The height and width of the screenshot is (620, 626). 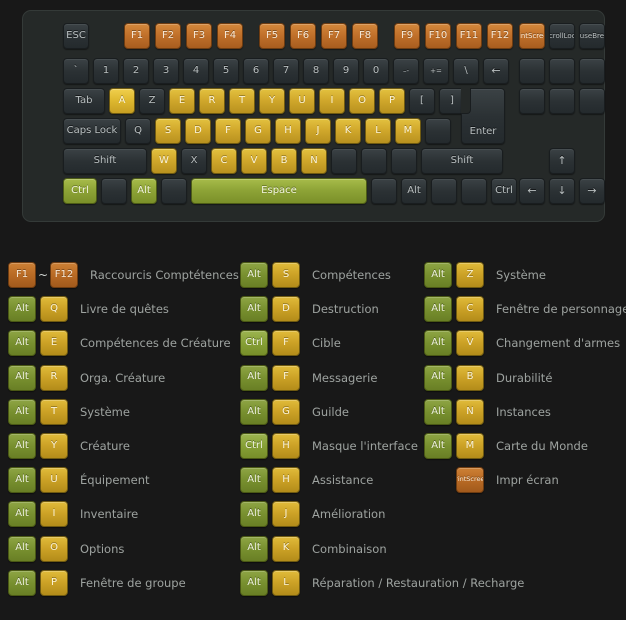 What do you see at coordinates (436, 71) in the screenshot?
I see `key-blank: + =` at bounding box center [436, 71].